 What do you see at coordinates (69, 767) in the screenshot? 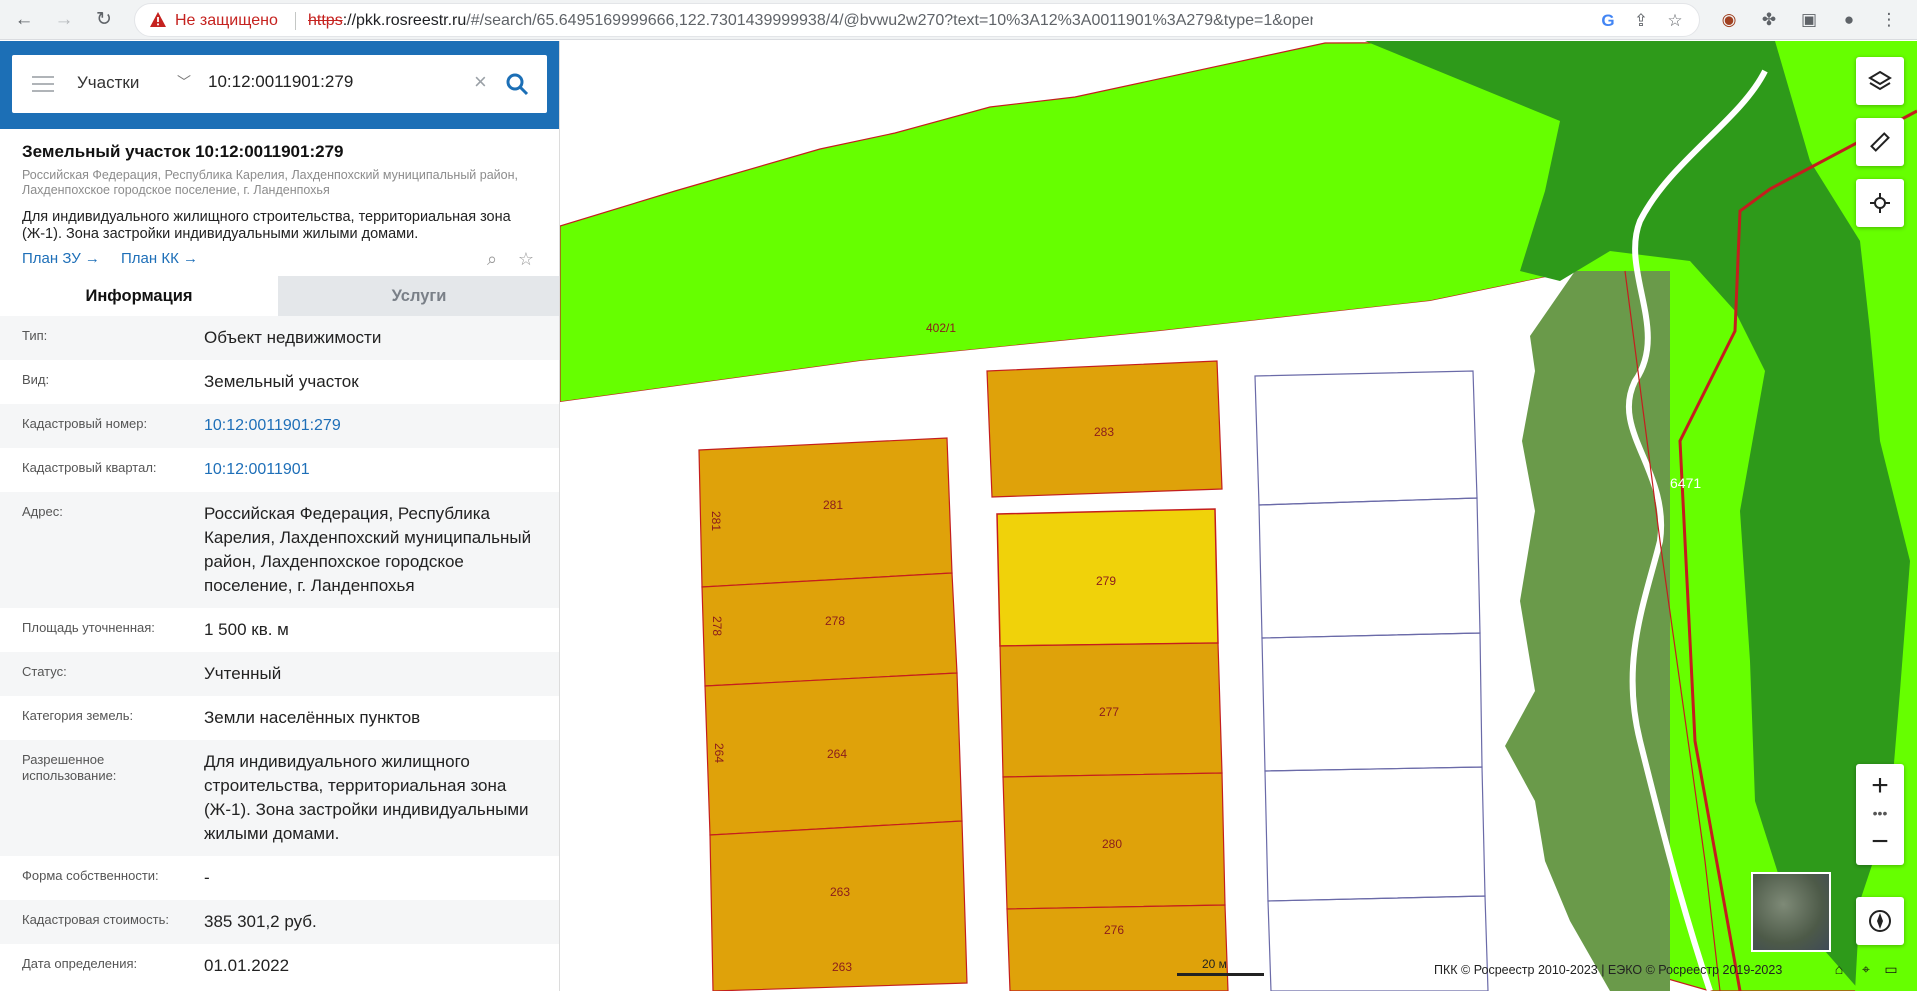
I see `row-label: Разрешенное использование:` at bounding box center [69, 767].